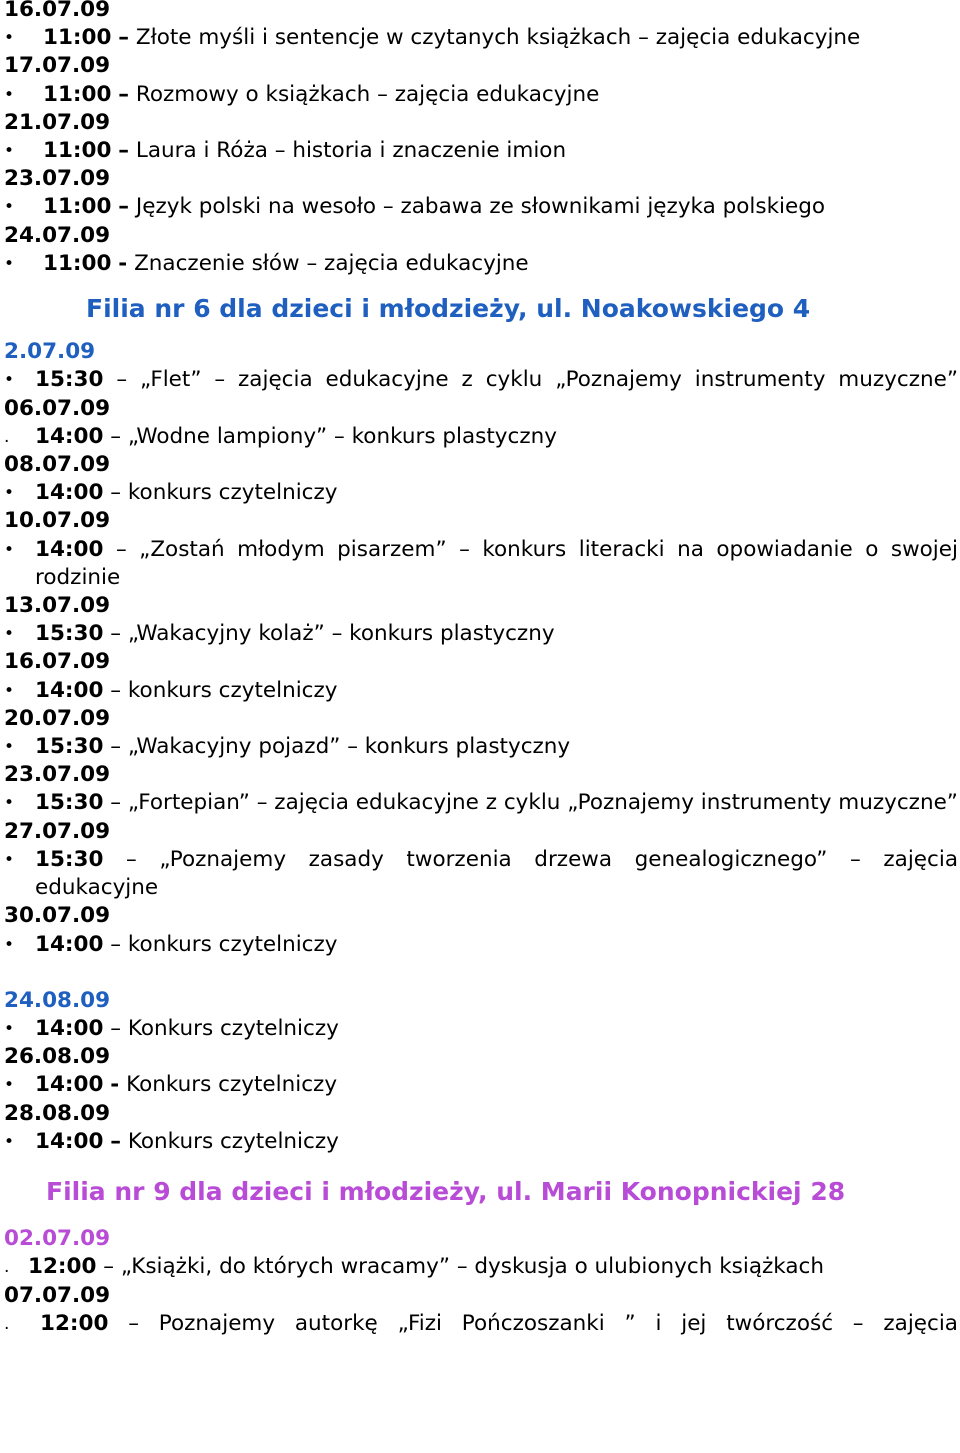  What do you see at coordinates (57, 66) in the screenshot?
I see `event-date: 17.07.09` at bounding box center [57, 66].